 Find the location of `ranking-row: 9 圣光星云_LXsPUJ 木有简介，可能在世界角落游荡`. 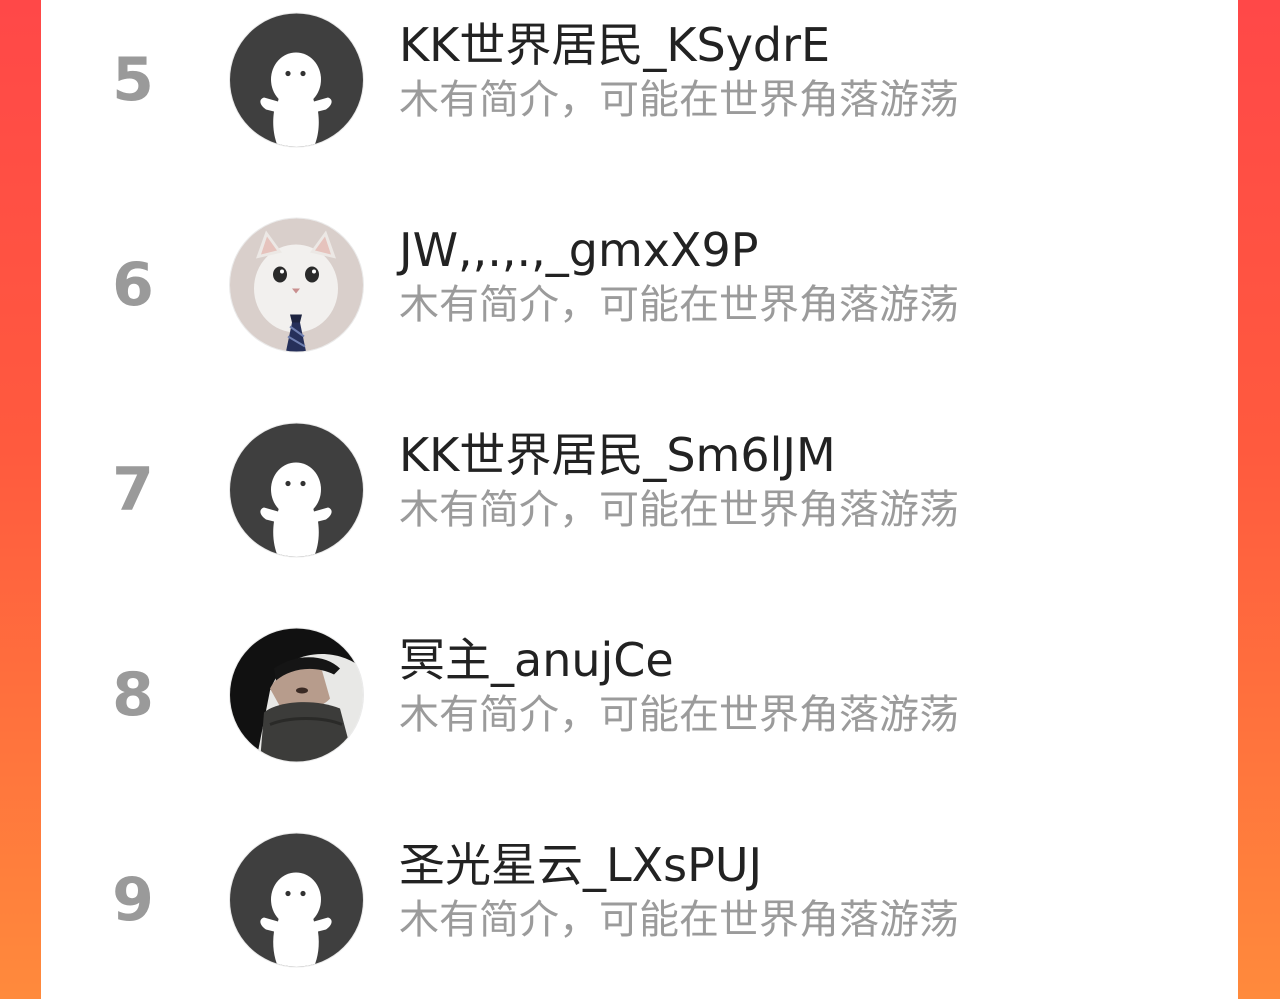

ranking-row: 9 圣光星云_LXsPUJ 木有简介，可能在世界角落游荡 is located at coordinates (639, 900).